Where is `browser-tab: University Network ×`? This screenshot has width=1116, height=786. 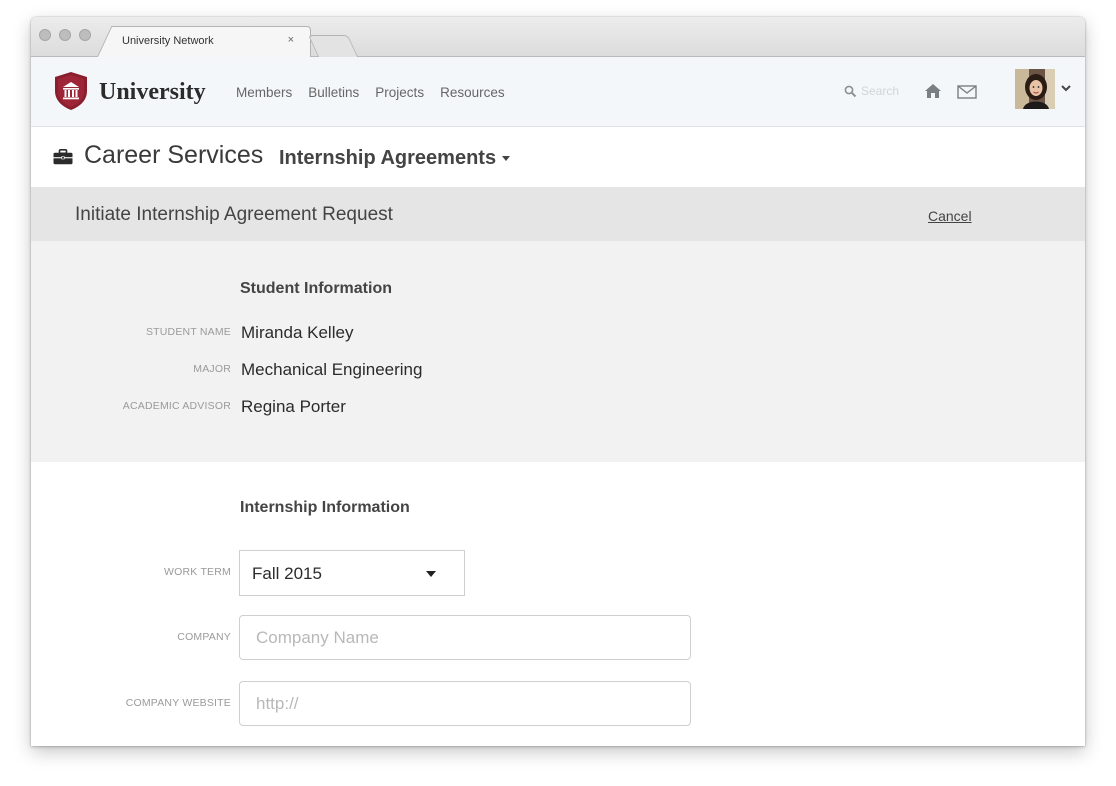 browser-tab: University Network × is located at coordinates (211, 41).